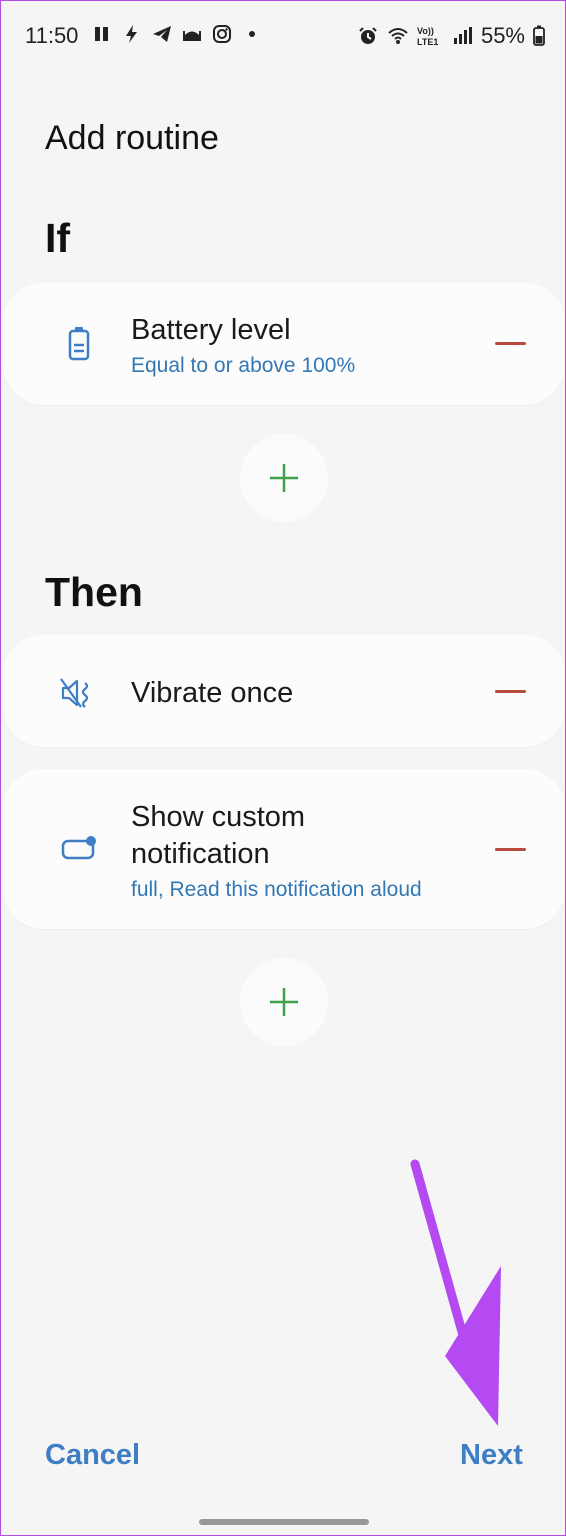  Describe the element at coordinates (276, 889) in the screenshot. I see `action-subtitle: full, Read this notification aloud` at that location.